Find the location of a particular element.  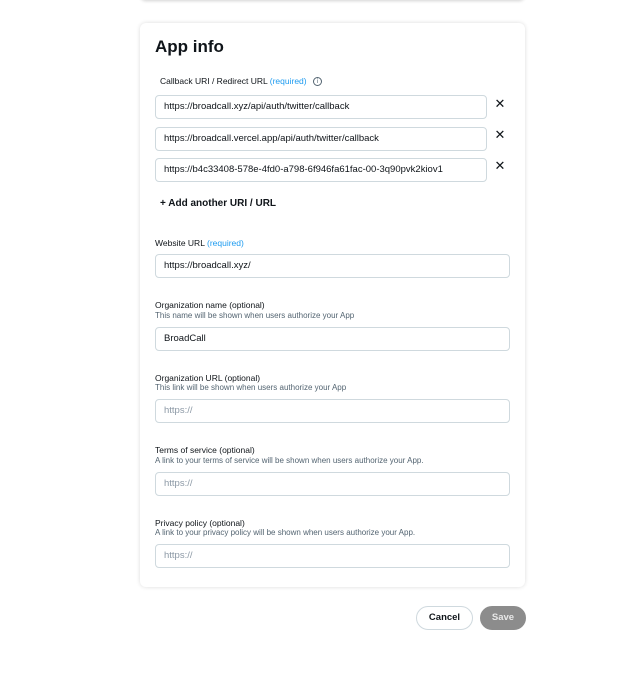

organization-url-input: https:// is located at coordinates (332, 411).